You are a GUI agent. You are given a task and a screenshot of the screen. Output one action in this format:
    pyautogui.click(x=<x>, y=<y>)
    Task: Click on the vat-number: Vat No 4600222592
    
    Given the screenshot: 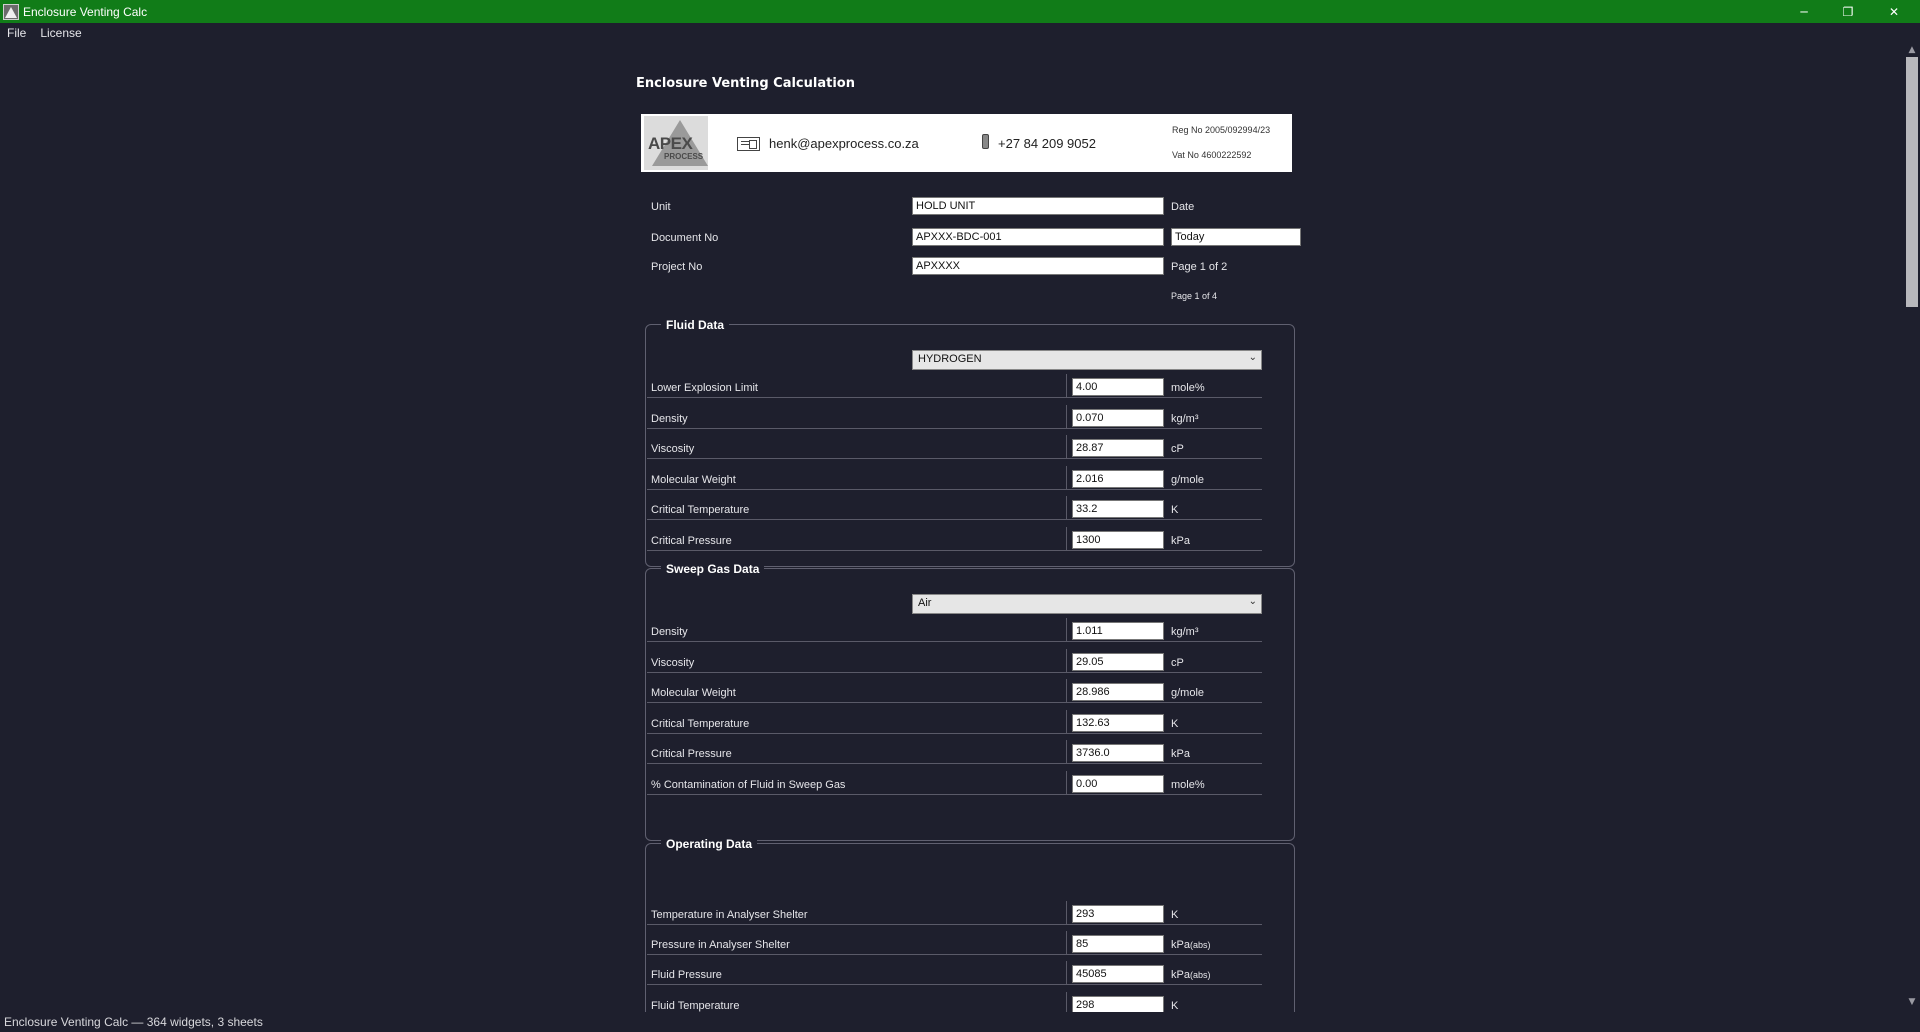 What is the action you would take?
    pyautogui.click(x=1212, y=155)
    